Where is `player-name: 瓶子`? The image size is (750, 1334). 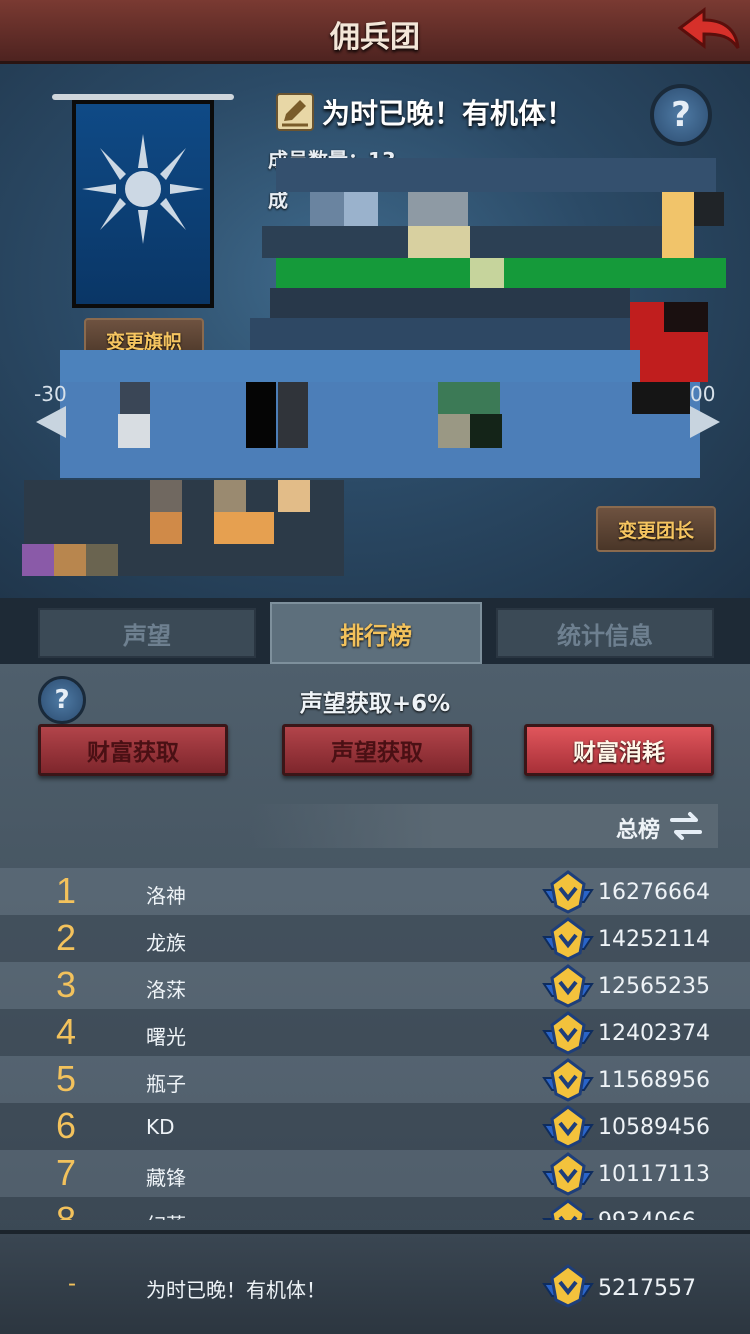
player-name: 瓶子 is located at coordinates (166, 1084).